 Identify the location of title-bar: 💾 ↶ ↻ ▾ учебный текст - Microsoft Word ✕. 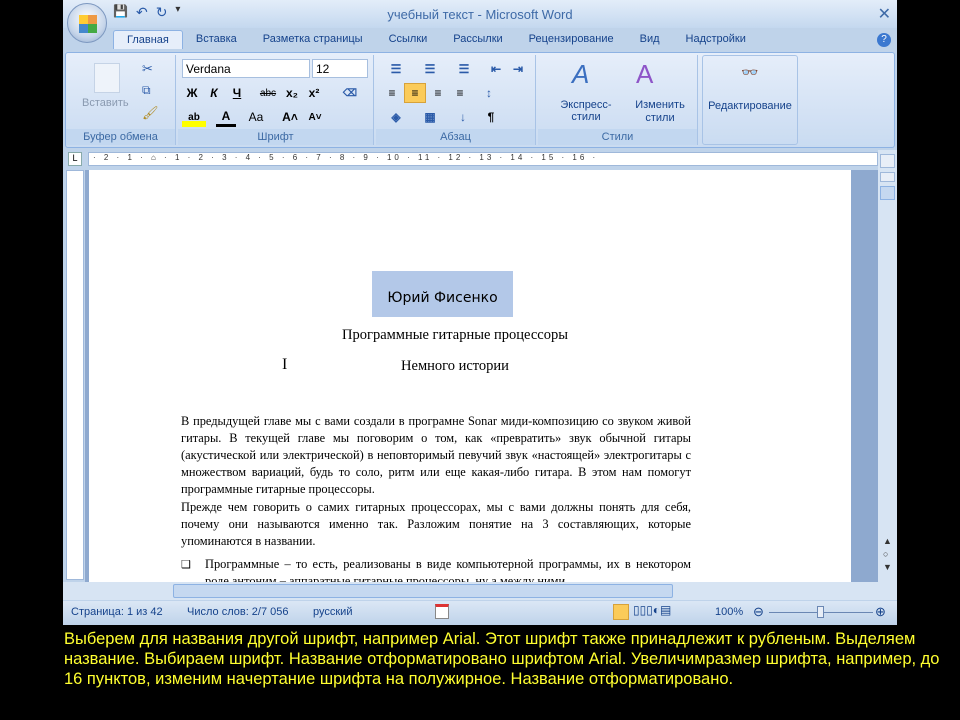
(480, 14).